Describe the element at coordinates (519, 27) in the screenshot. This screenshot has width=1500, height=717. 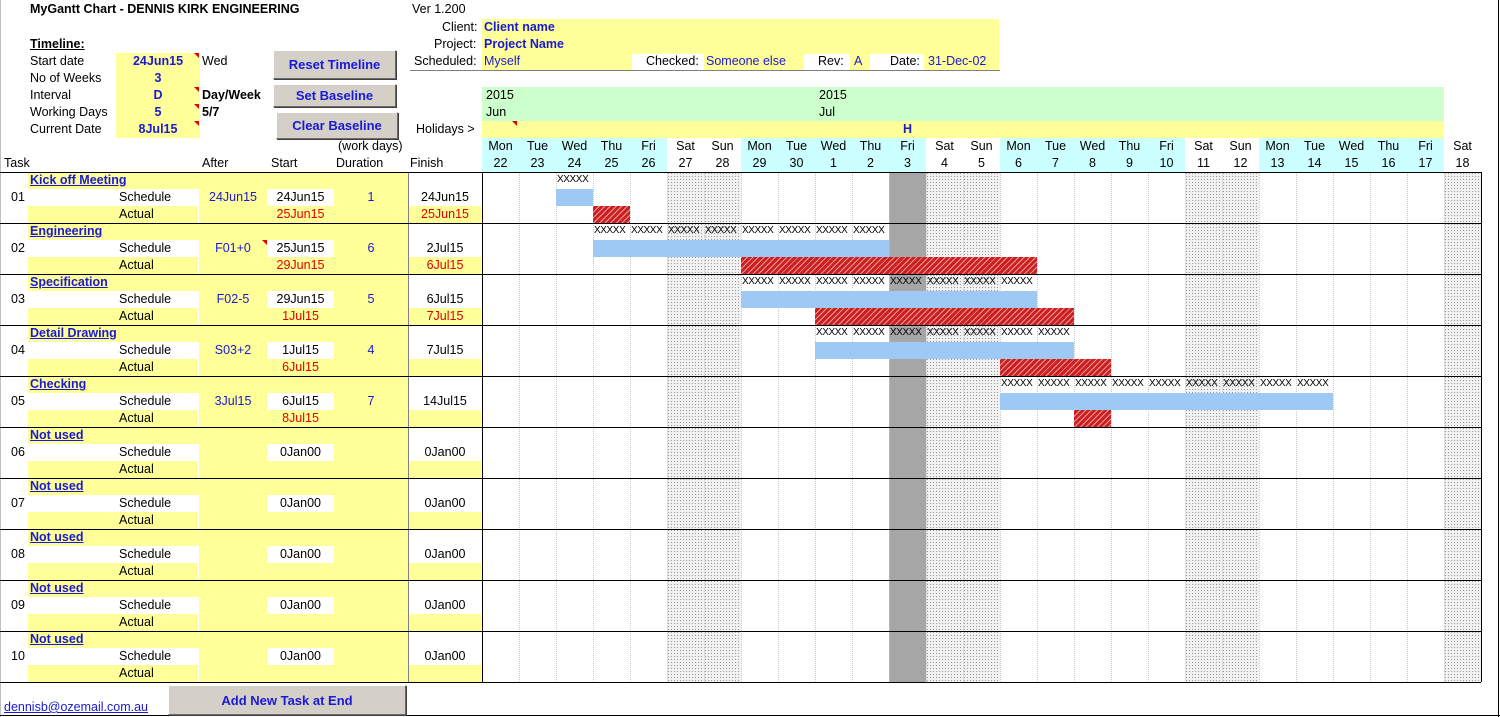
I see `client-field: Client name` at that location.